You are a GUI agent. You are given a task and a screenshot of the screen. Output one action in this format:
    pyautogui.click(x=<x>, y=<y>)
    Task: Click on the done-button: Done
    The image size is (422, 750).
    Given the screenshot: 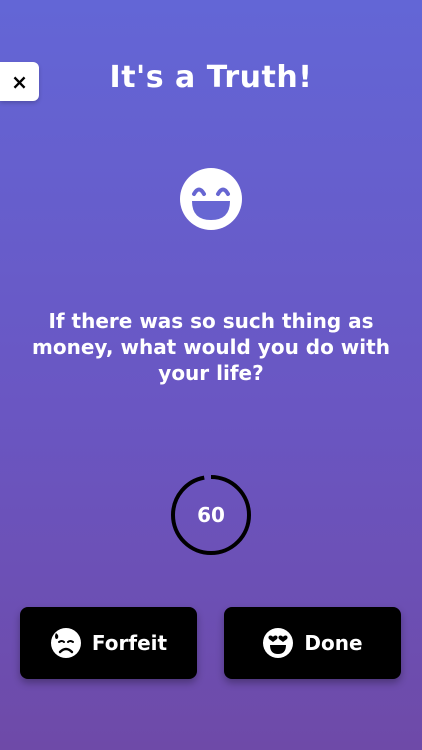 What is the action you would take?
    pyautogui.click(x=312, y=643)
    